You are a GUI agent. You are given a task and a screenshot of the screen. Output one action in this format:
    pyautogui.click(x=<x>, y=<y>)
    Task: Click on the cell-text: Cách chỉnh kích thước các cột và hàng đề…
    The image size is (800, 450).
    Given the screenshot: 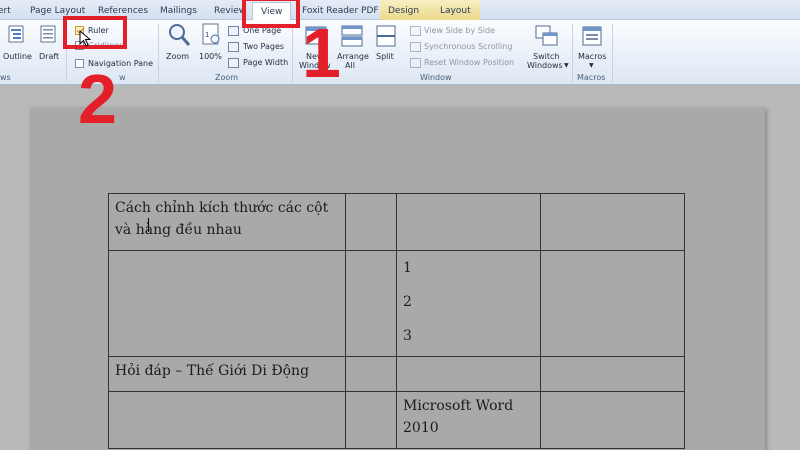 What is the action you would take?
    pyautogui.click(x=222, y=219)
    